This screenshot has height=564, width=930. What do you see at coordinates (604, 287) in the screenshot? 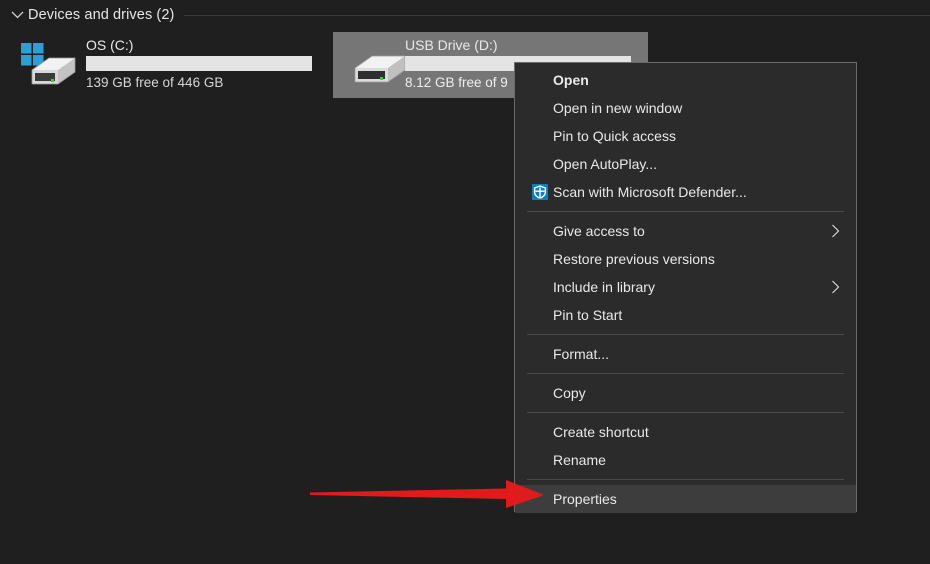
I see `menu-item-label: Include in library` at bounding box center [604, 287].